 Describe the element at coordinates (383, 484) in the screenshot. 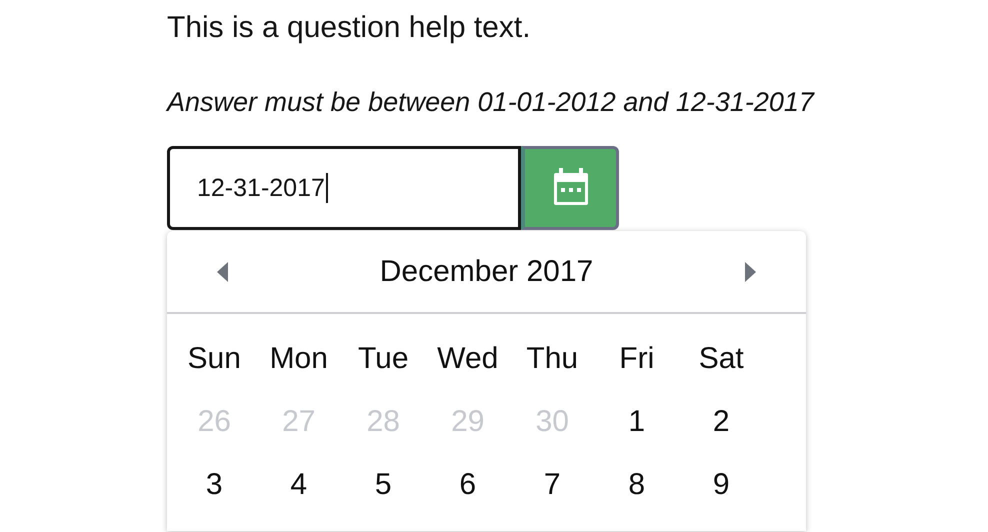

I see `day-cell: 5` at that location.